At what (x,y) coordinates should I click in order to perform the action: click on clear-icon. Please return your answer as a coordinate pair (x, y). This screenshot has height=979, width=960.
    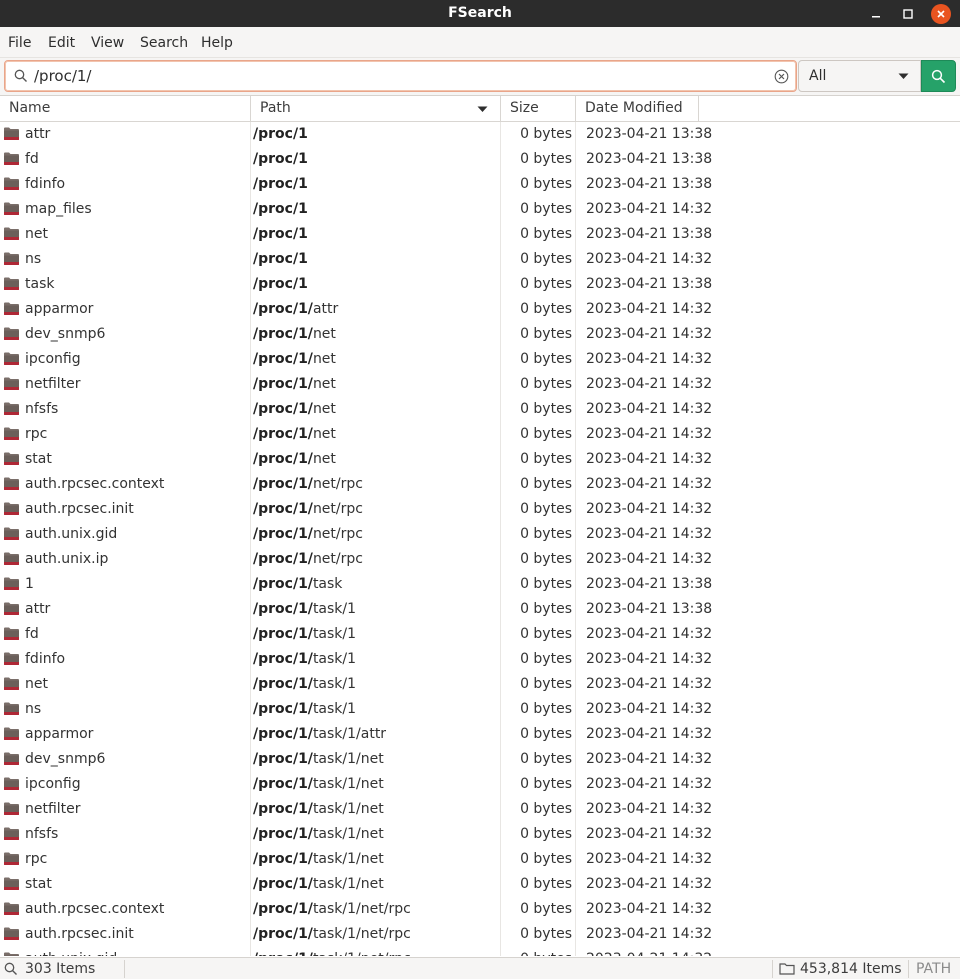
    Looking at the image, I should click on (781, 76).